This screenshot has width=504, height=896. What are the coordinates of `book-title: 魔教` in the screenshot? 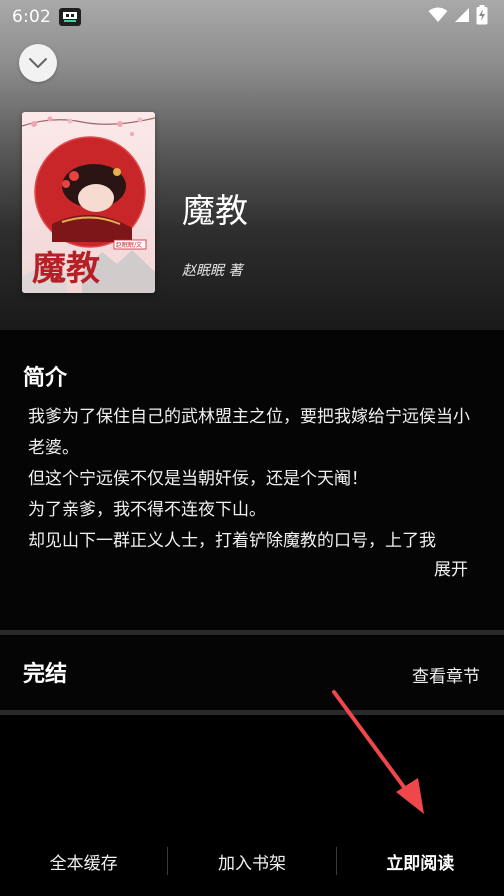 It's located at (215, 210).